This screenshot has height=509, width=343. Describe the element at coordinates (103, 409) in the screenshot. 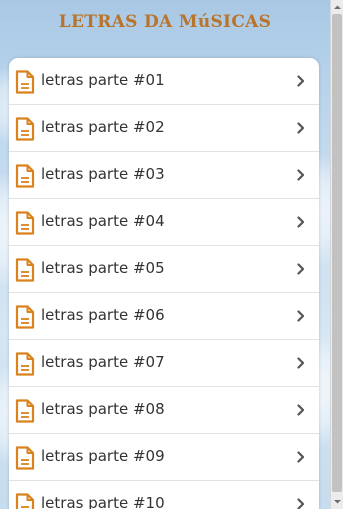

I see `list-item-label: letras parte #08` at that location.